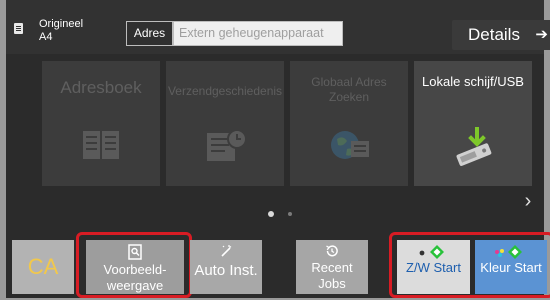  I want to click on tile-label: Lokale schijf/USB, so click(473, 81).